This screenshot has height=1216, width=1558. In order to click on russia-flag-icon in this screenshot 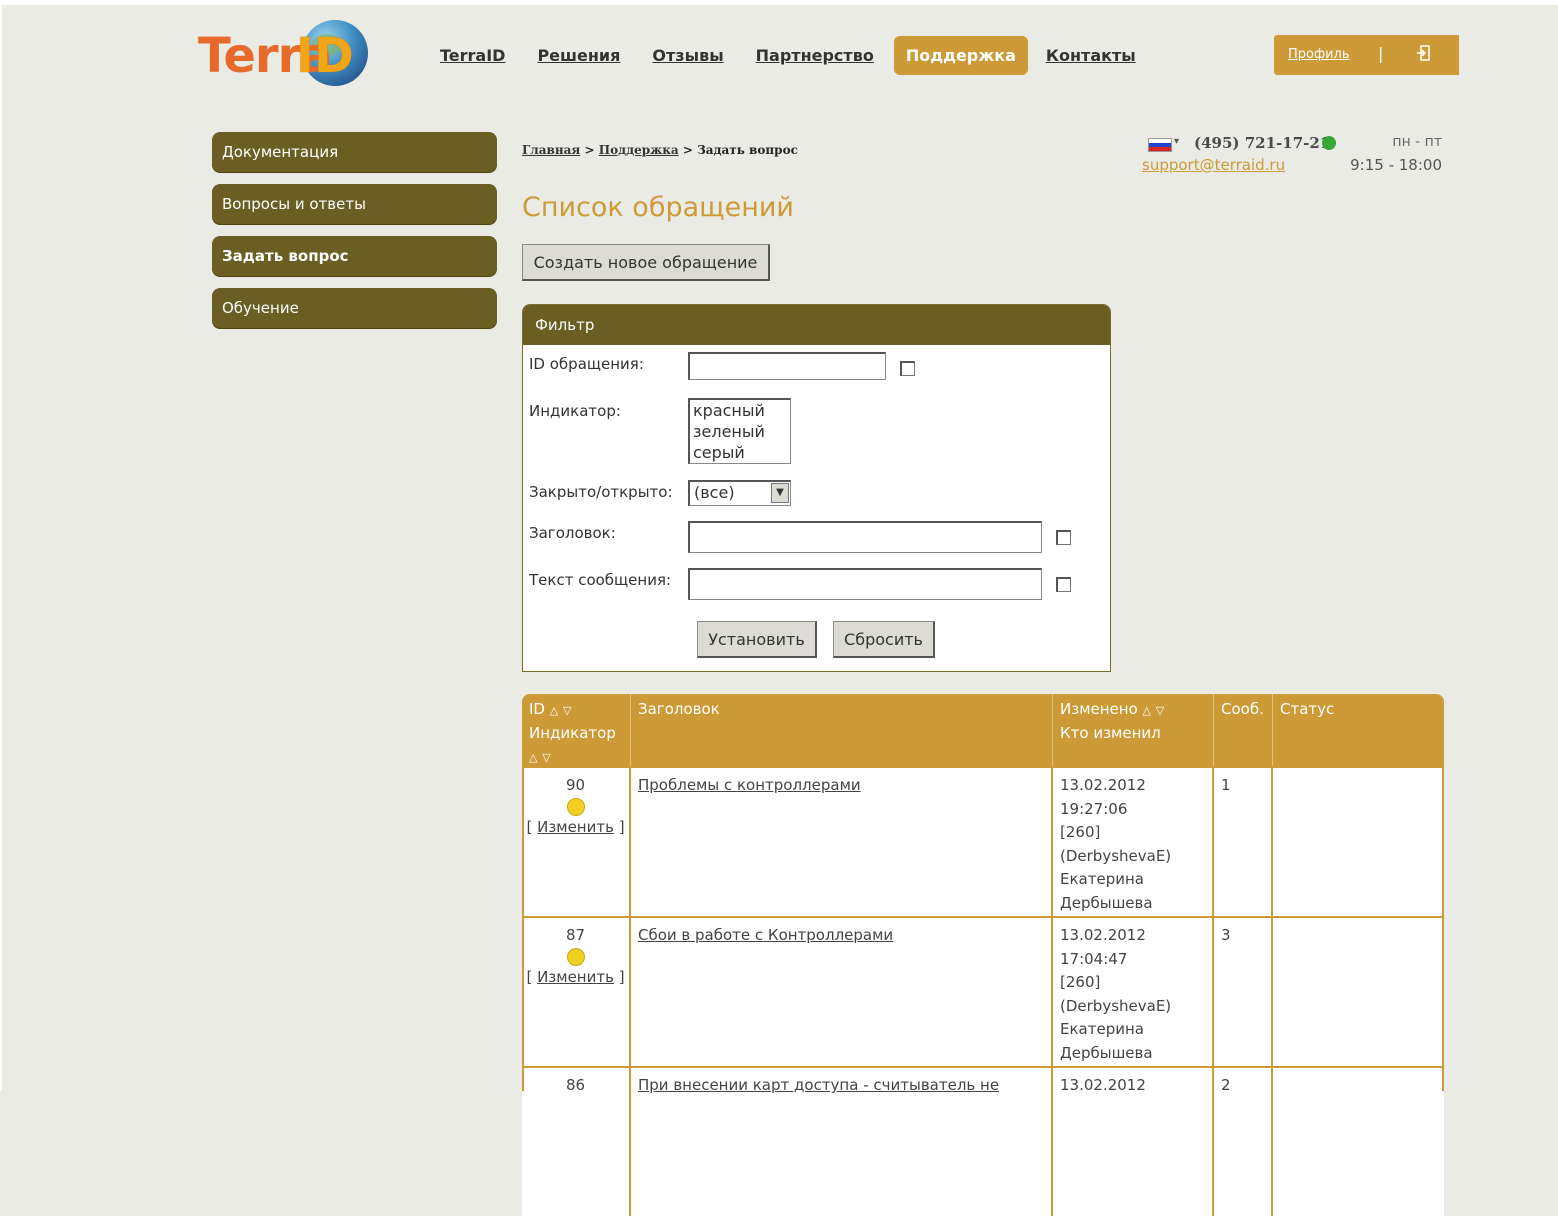, I will do `click(1160, 145)`.